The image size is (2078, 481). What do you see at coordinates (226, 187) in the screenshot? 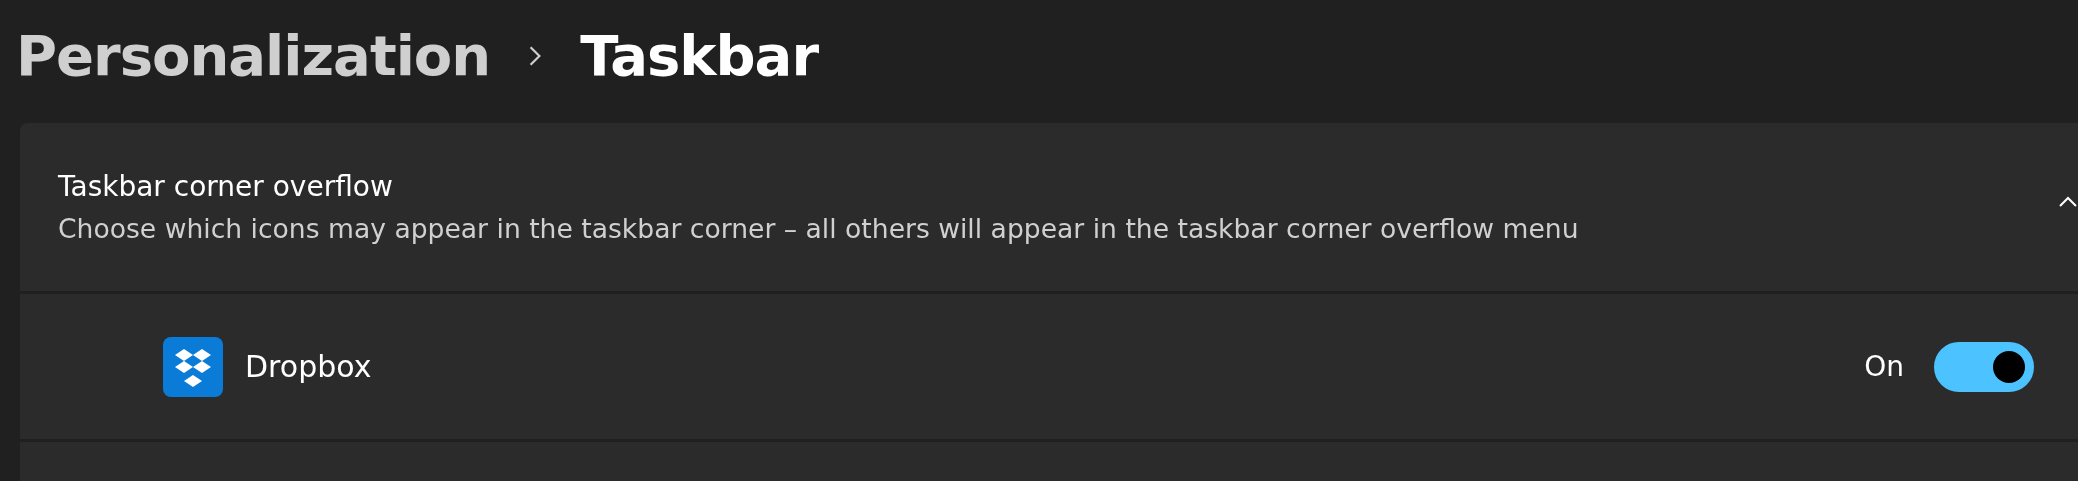
I see `section-title: Taskbar corner overflow` at bounding box center [226, 187].